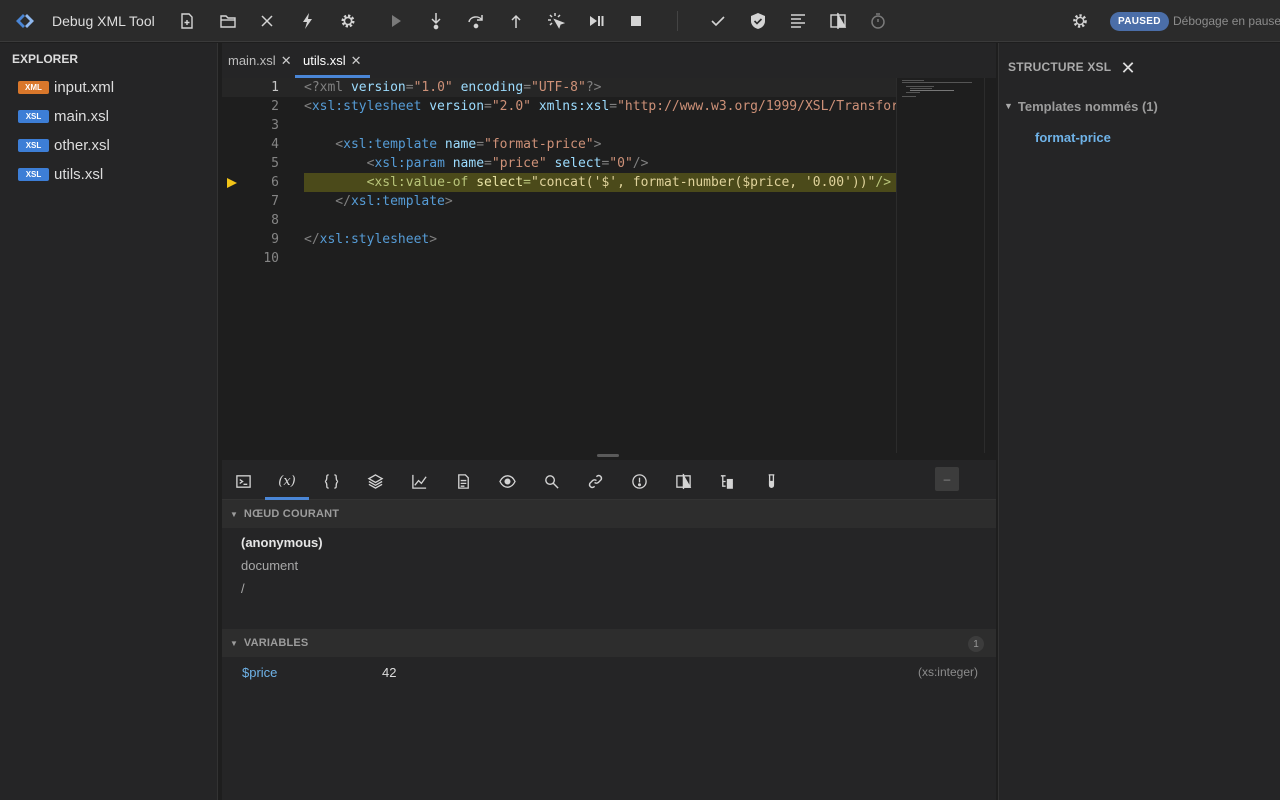 The height and width of the screenshot is (800, 1280). I want to click on code-token: ?>, so click(593, 87).